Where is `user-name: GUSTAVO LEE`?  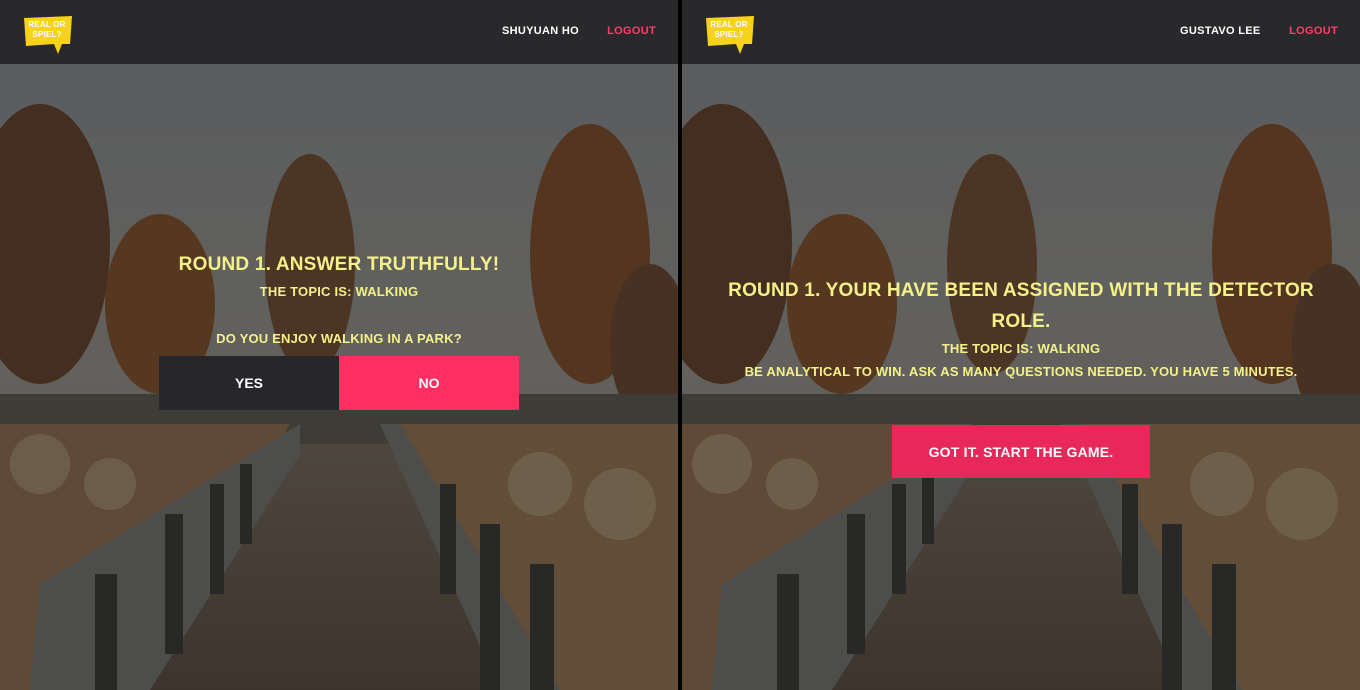
user-name: GUSTAVO LEE is located at coordinates (1220, 31).